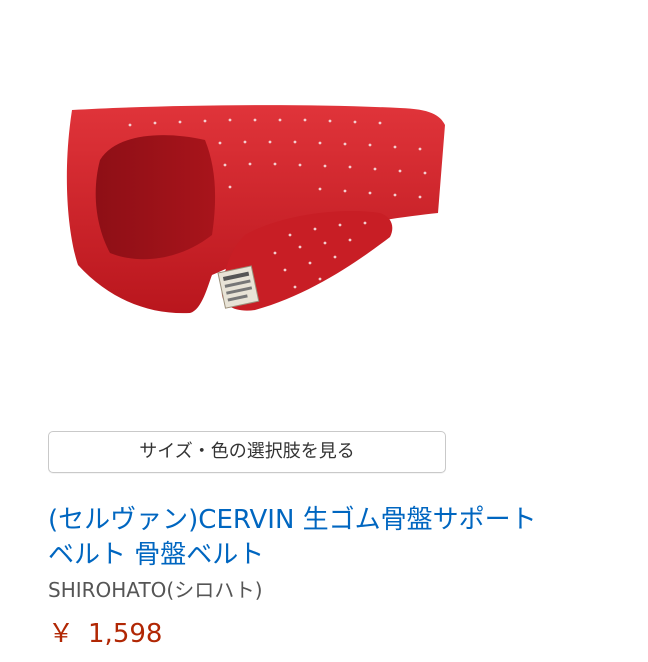  I want to click on product-title-line-2: ベルト 骨盤ベルト, so click(338, 555).